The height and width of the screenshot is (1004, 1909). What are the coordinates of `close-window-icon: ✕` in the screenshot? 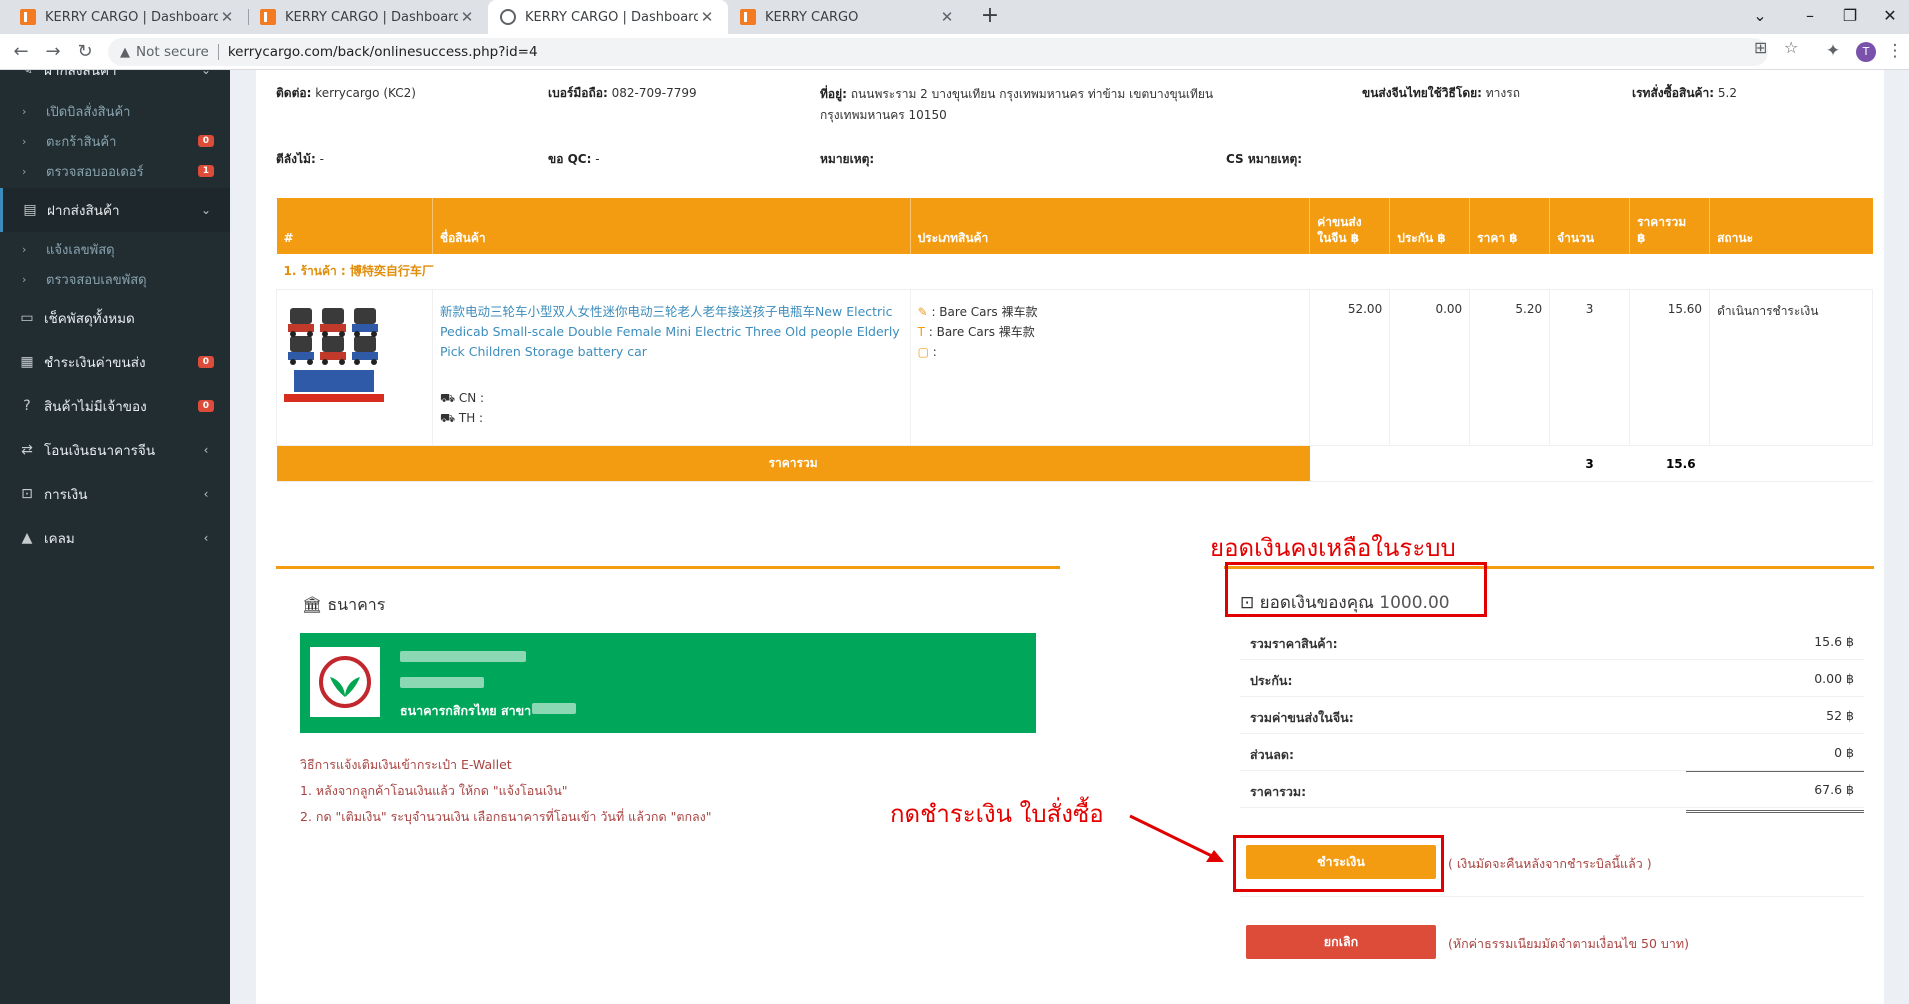 It's located at (1890, 15).